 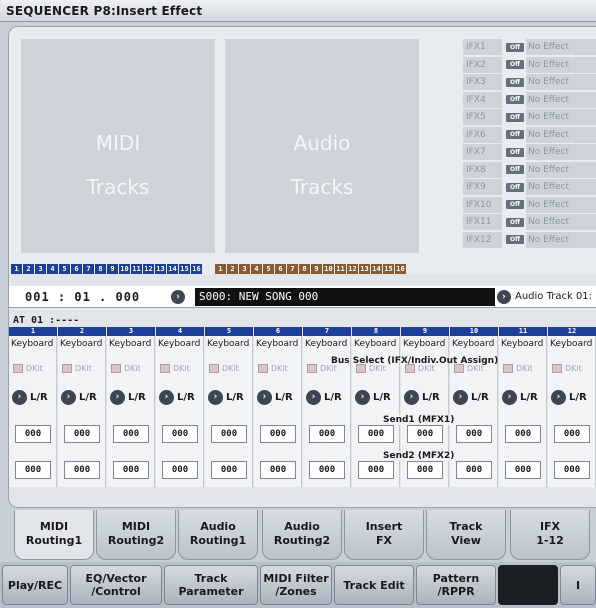 I want to click on tab-insert-fx: Insert FX, so click(x=384, y=535).